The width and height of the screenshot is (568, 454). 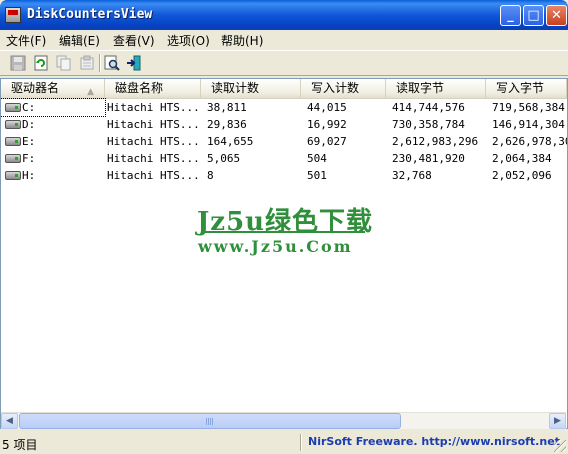 I want to click on scroll-thumb, so click(x=210, y=421).